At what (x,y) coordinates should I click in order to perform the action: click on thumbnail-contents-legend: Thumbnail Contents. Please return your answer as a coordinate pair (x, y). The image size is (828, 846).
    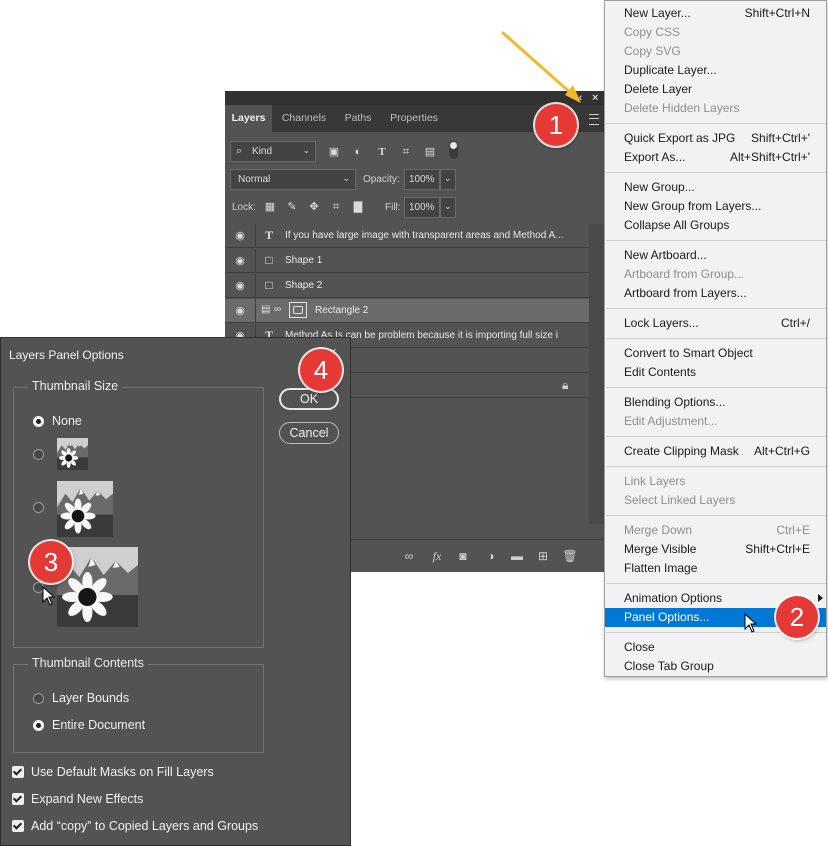
    Looking at the image, I should click on (88, 663).